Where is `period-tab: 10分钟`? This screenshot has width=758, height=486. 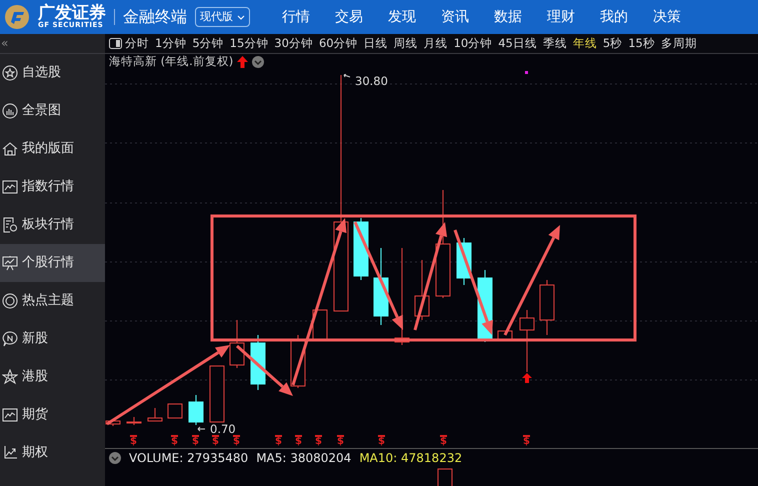
period-tab: 10分钟 is located at coordinates (473, 43).